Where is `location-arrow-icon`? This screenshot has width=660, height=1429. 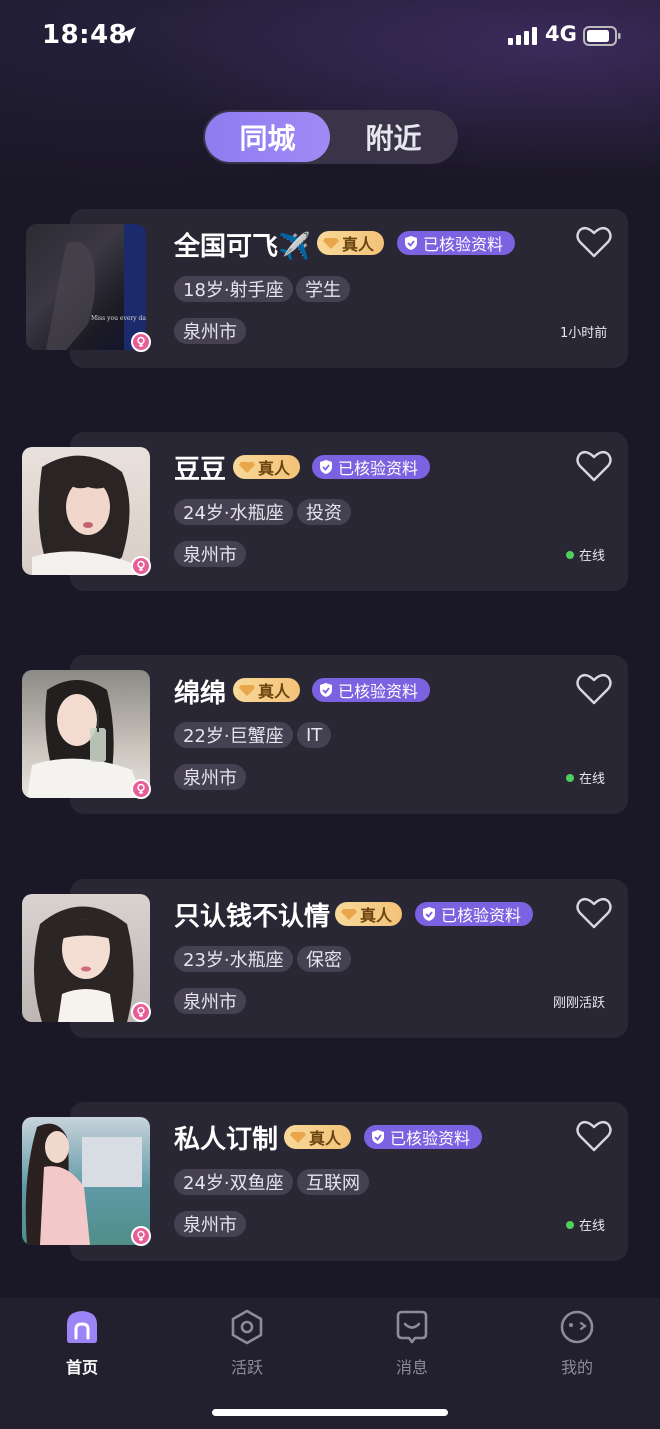
location-arrow-icon is located at coordinates (128, 35).